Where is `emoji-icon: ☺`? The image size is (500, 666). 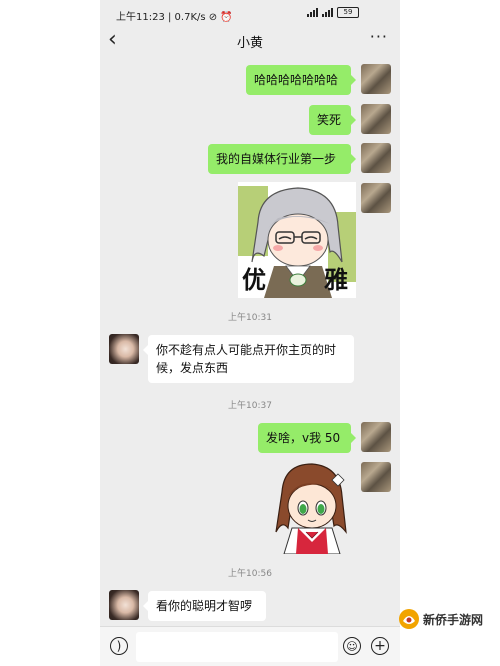 emoji-icon: ☺ is located at coordinates (352, 646).